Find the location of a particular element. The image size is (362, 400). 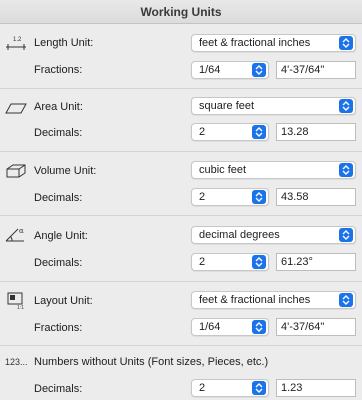

numbers-decimals-value: 2 is located at coordinates (202, 388).